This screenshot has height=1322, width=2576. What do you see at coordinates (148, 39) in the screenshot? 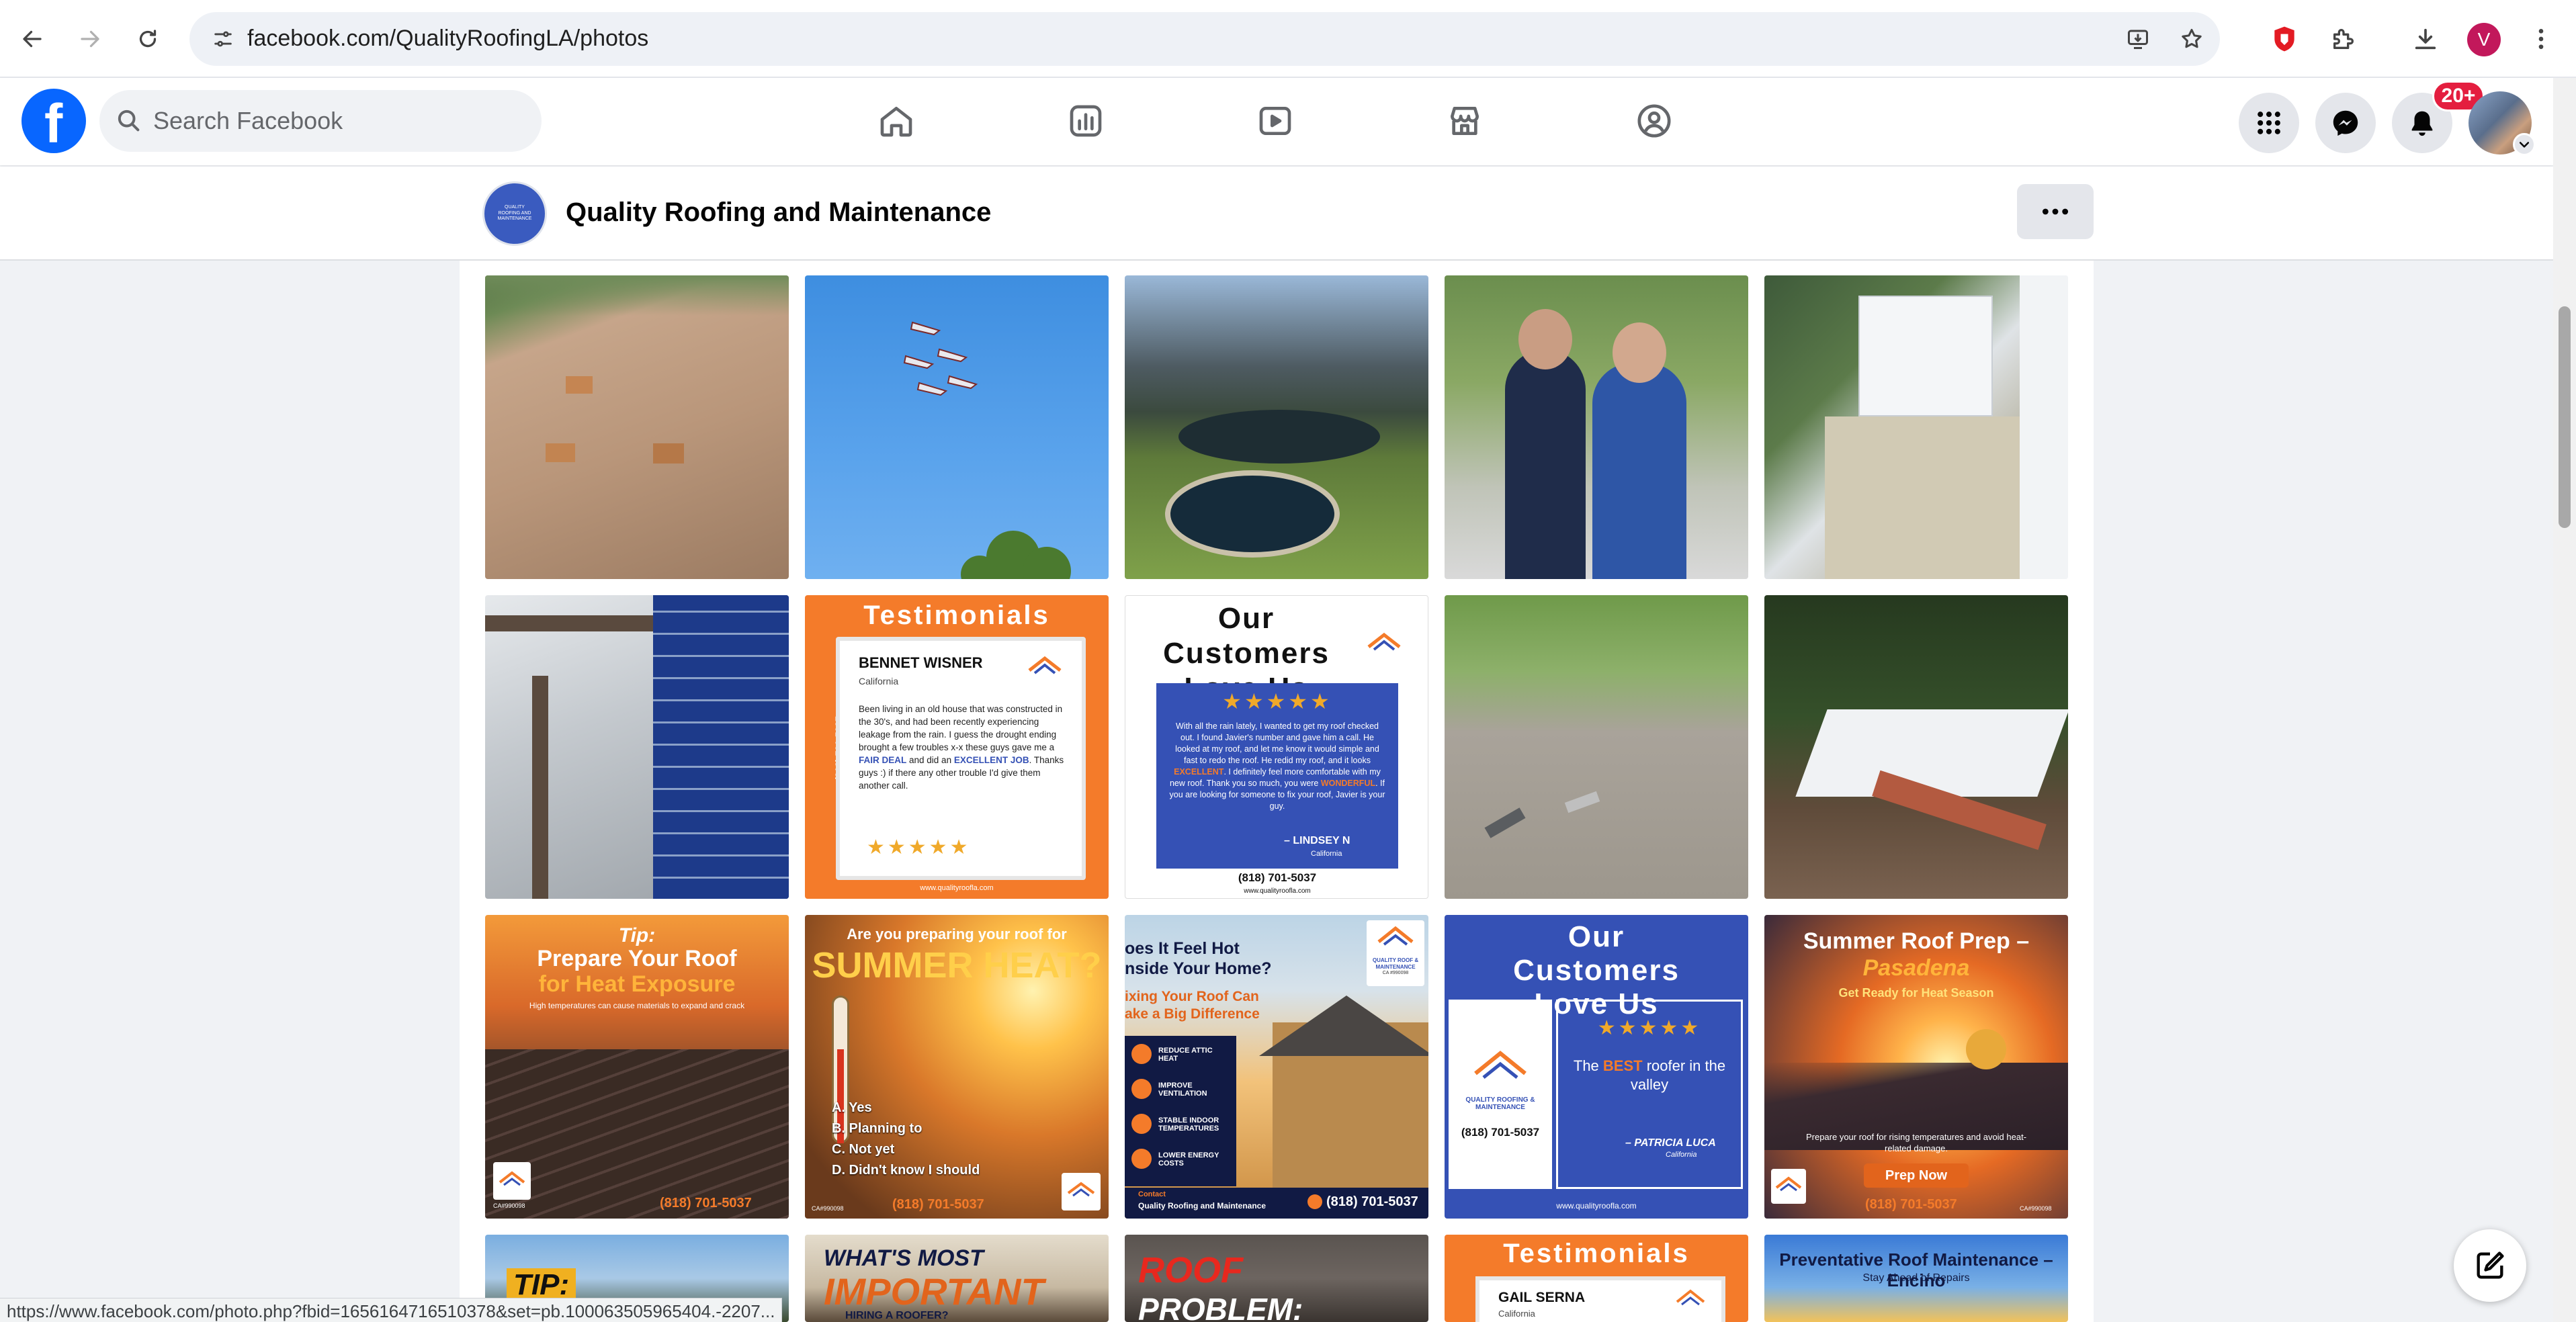
I see `reload-button` at bounding box center [148, 39].